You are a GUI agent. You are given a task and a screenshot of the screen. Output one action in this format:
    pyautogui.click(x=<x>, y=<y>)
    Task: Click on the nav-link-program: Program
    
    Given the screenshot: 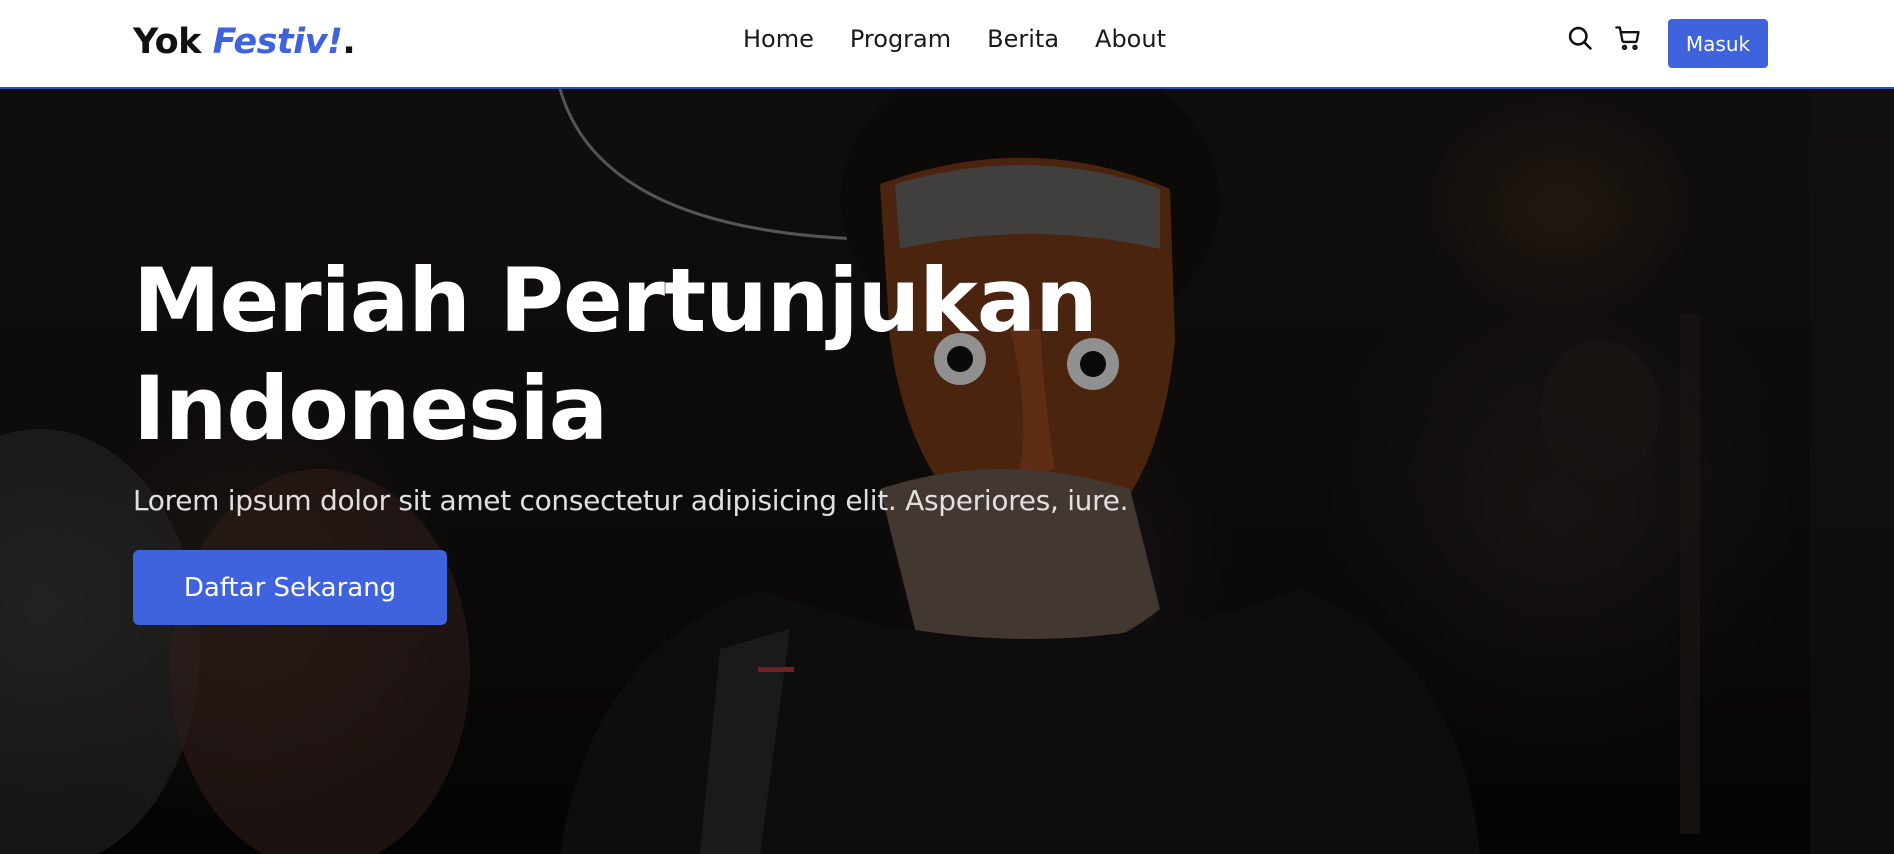 What is the action you would take?
    pyautogui.click(x=900, y=39)
    